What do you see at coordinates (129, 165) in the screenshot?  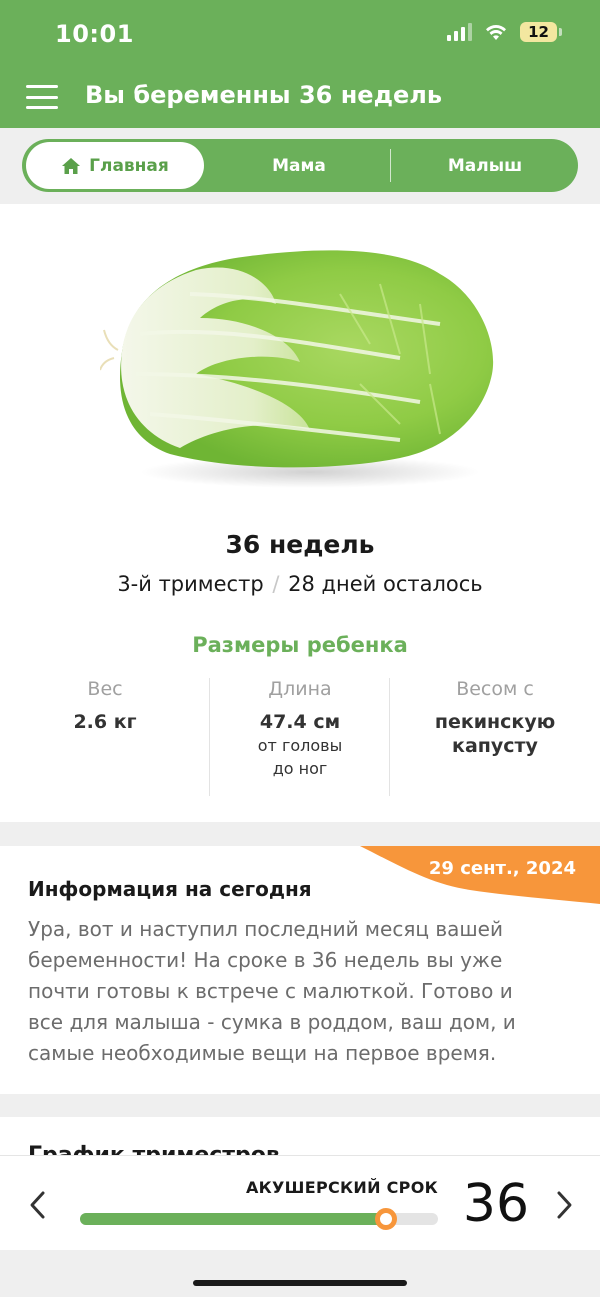 I see `tab-home-label: Главная` at bounding box center [129, 165].